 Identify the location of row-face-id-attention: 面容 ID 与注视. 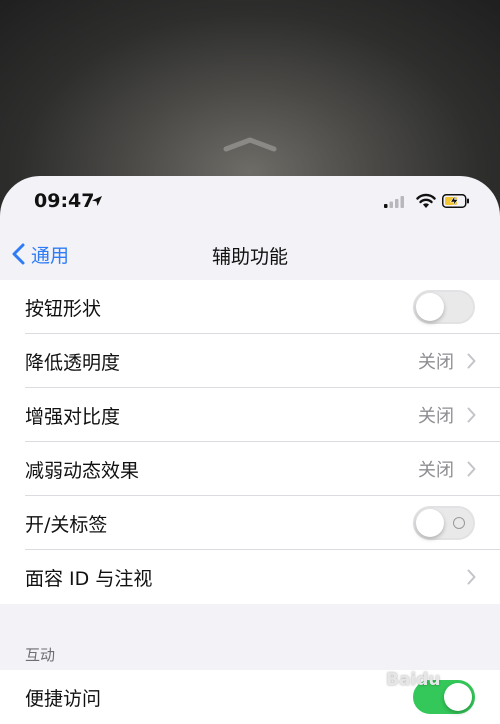
(250, 577).